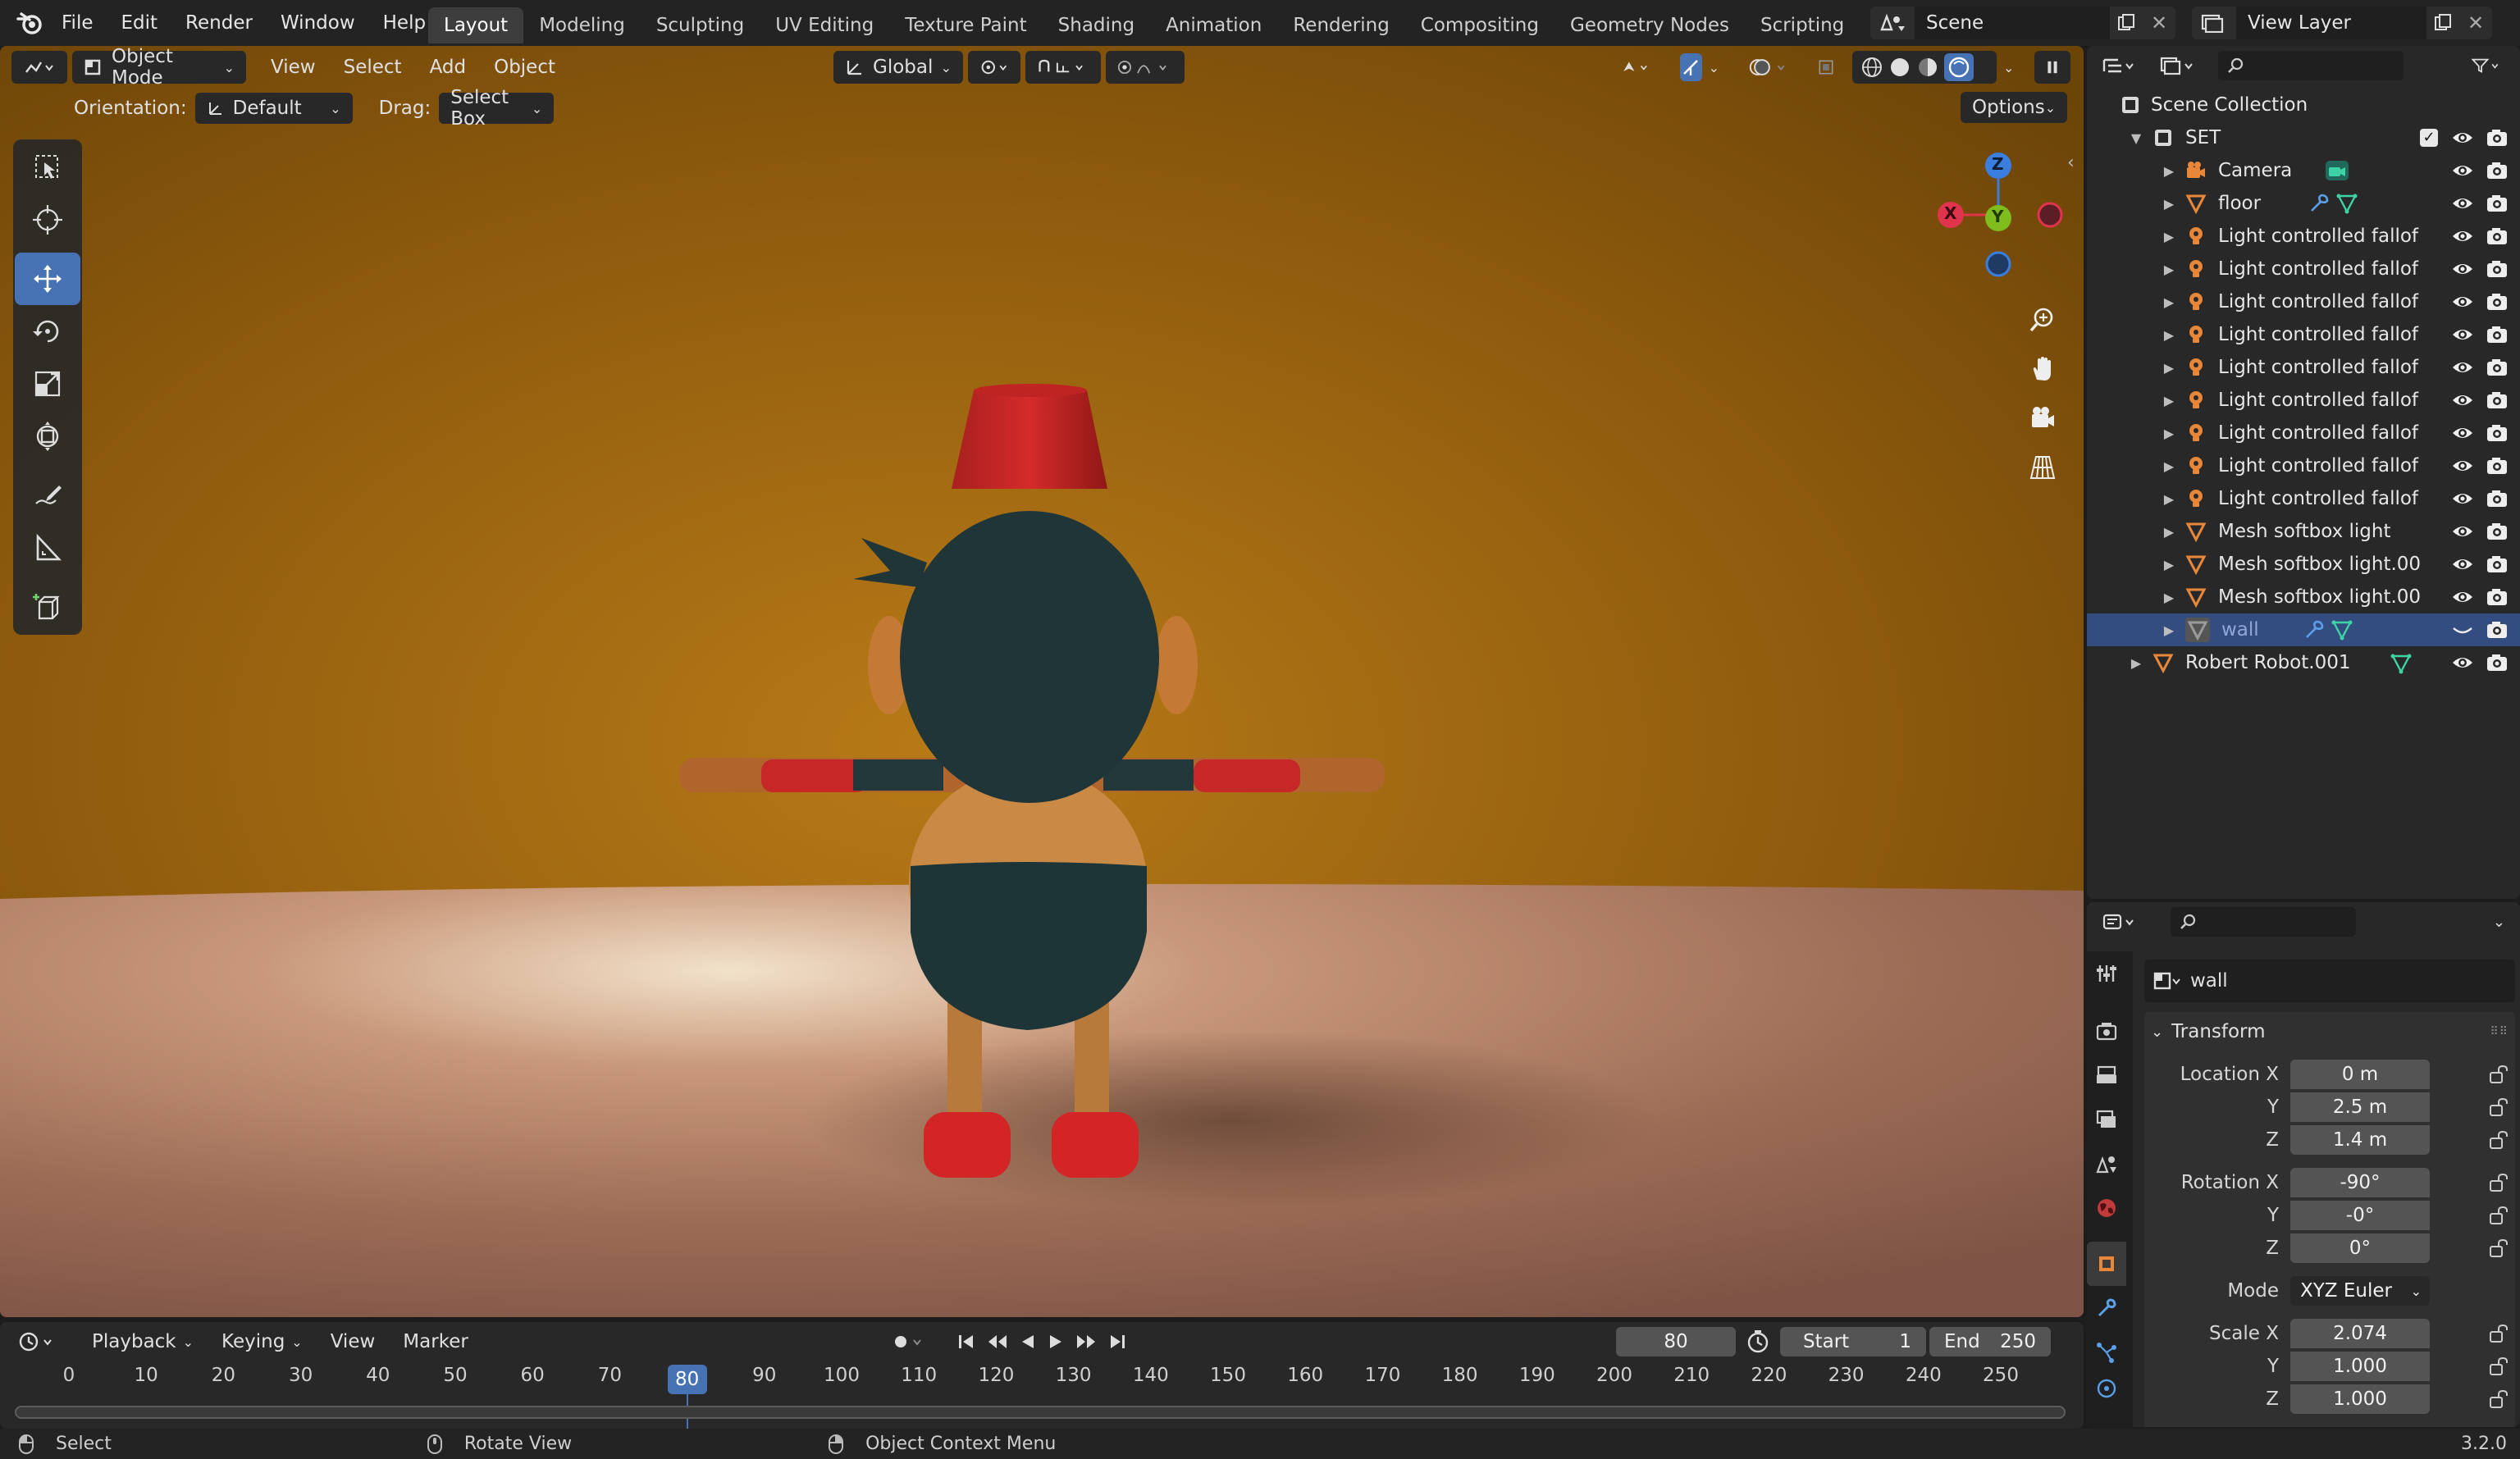 This screenshot has width=2520, height=1459. I want to click on particles-tab-icon, so click(2106, 1352).